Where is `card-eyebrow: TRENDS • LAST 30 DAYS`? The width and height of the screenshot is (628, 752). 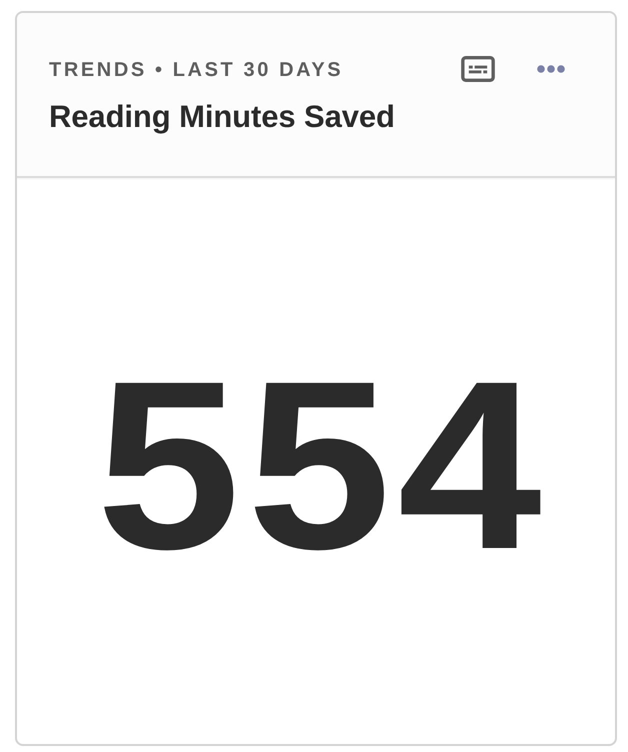
card-eyebrow: TRENDS • LAST 30 DAYS is located at coordinates (196, 70).